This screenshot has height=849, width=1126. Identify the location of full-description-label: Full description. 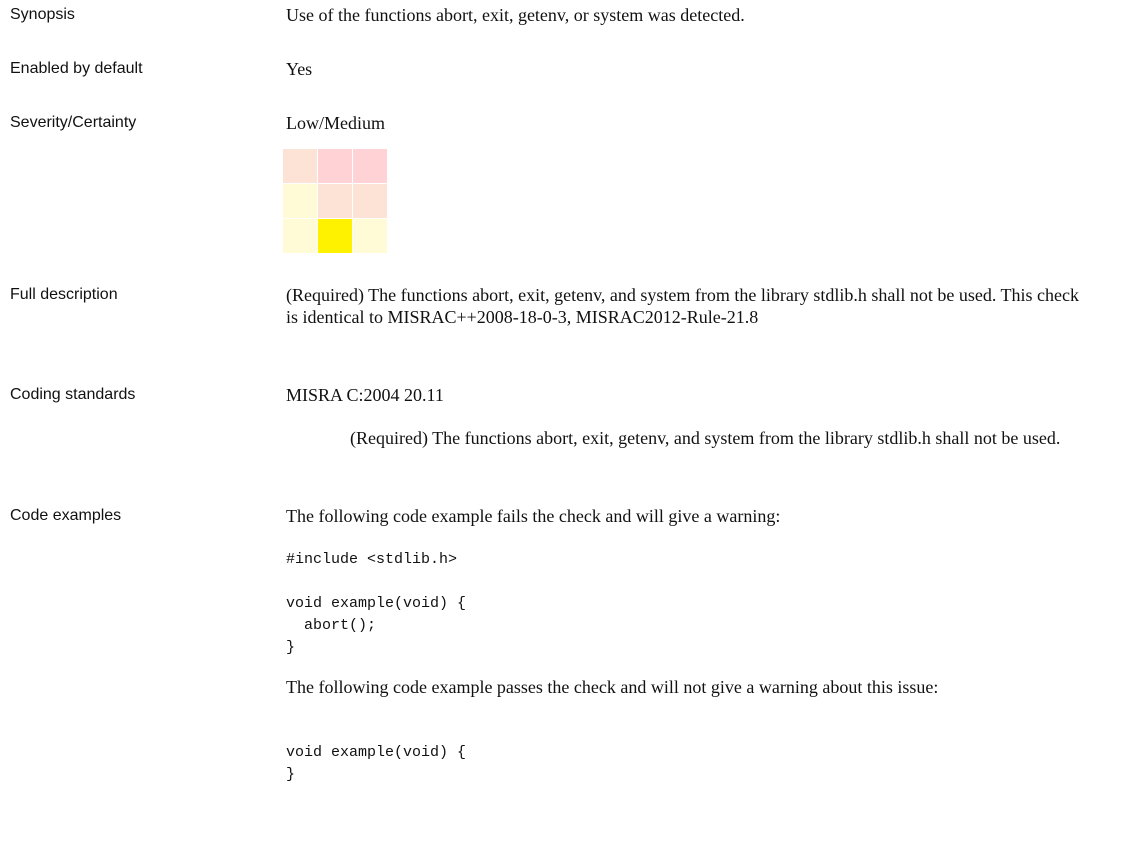
(64, 294).